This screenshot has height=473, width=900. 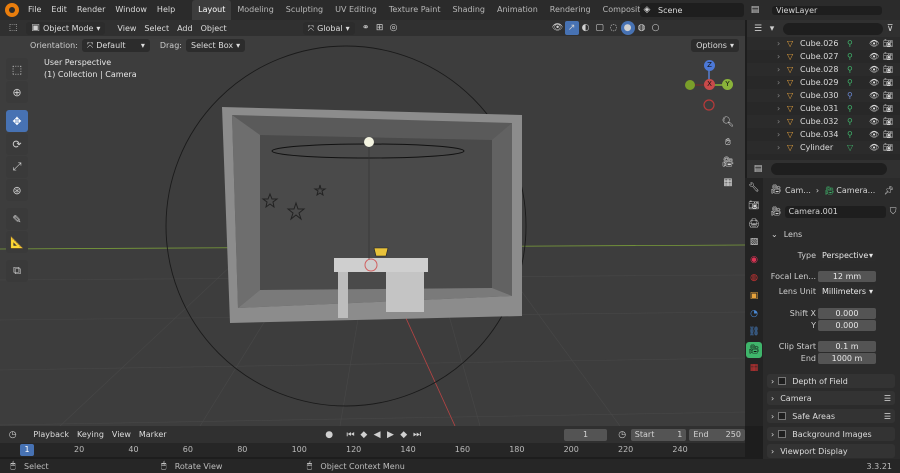 I want to click on blender-logo-icon, so click(x=12, y=10).